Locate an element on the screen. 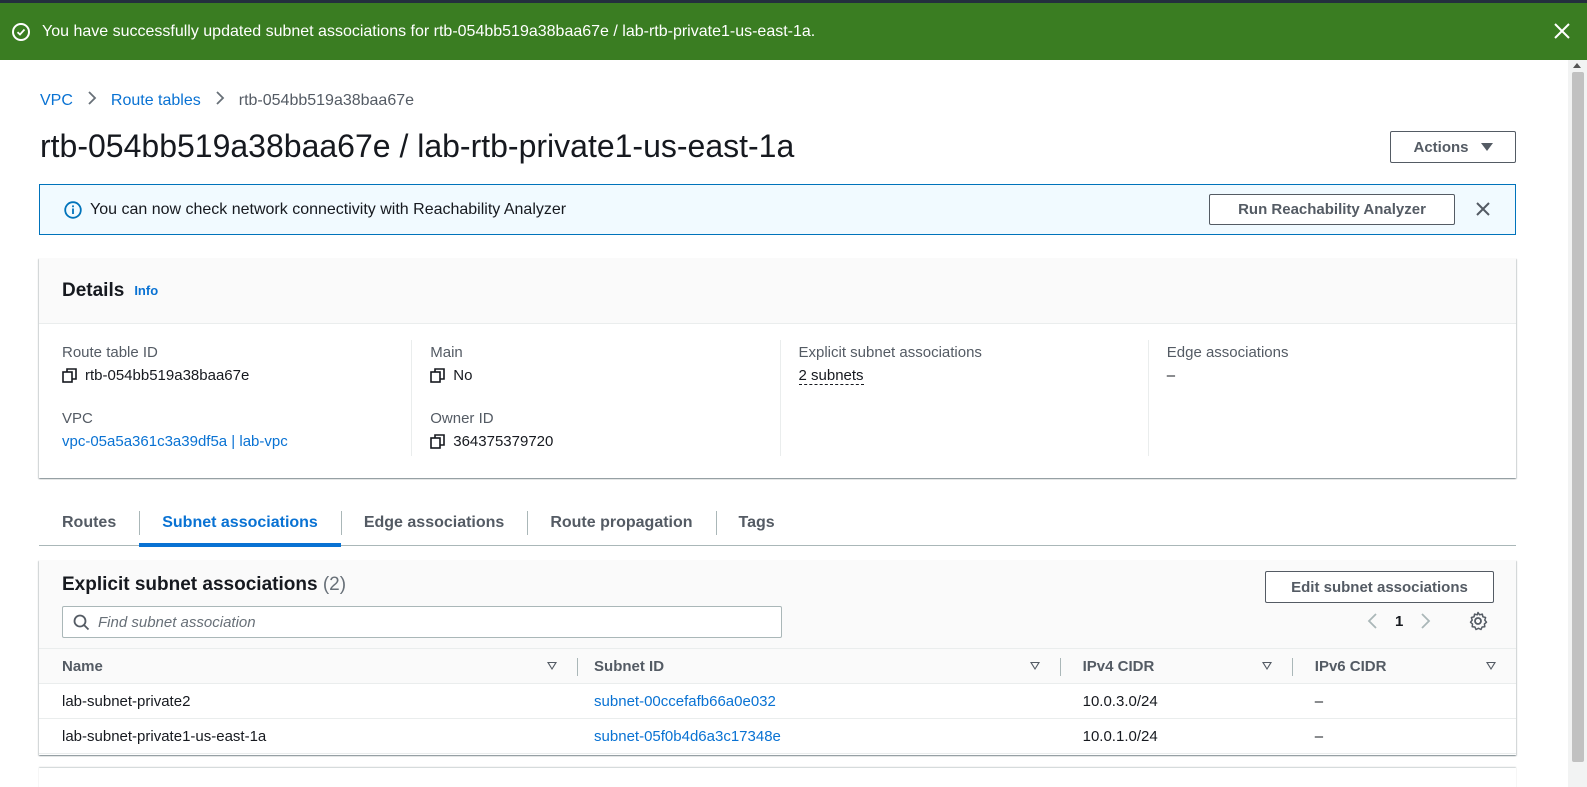  tab-route-propagation: Route propagation is located at coordinates (621, 523).